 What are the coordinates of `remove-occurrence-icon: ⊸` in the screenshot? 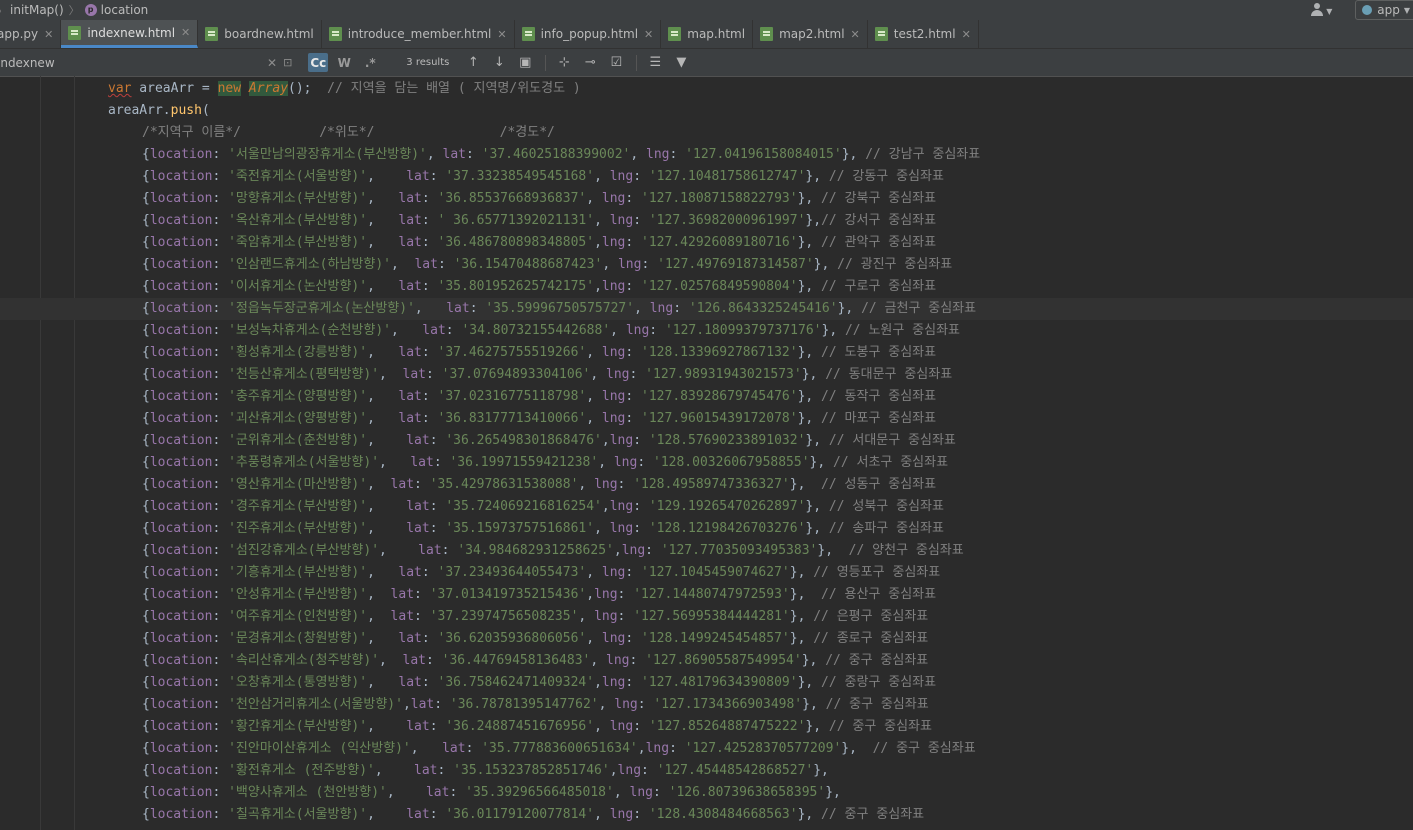 It's located at (590, 62).